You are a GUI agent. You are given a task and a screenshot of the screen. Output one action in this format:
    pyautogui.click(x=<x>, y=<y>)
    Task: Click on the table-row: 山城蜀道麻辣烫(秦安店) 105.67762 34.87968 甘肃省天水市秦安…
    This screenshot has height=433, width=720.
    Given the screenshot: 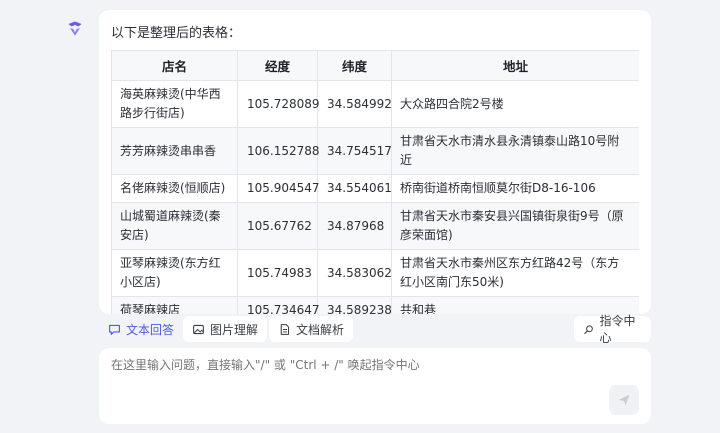 What is the action you would take?
    pyautogui.click(x=375, y=226)
    